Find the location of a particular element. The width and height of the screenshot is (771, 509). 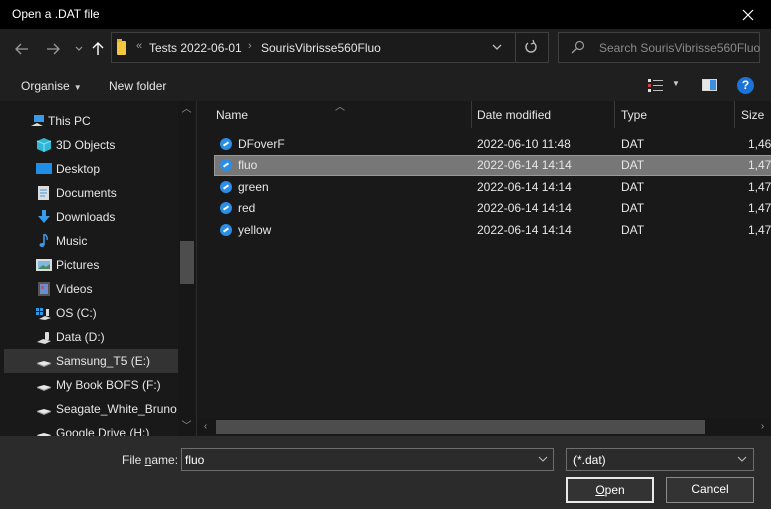

back-arrow-icon is located at coordinates (21, 49).